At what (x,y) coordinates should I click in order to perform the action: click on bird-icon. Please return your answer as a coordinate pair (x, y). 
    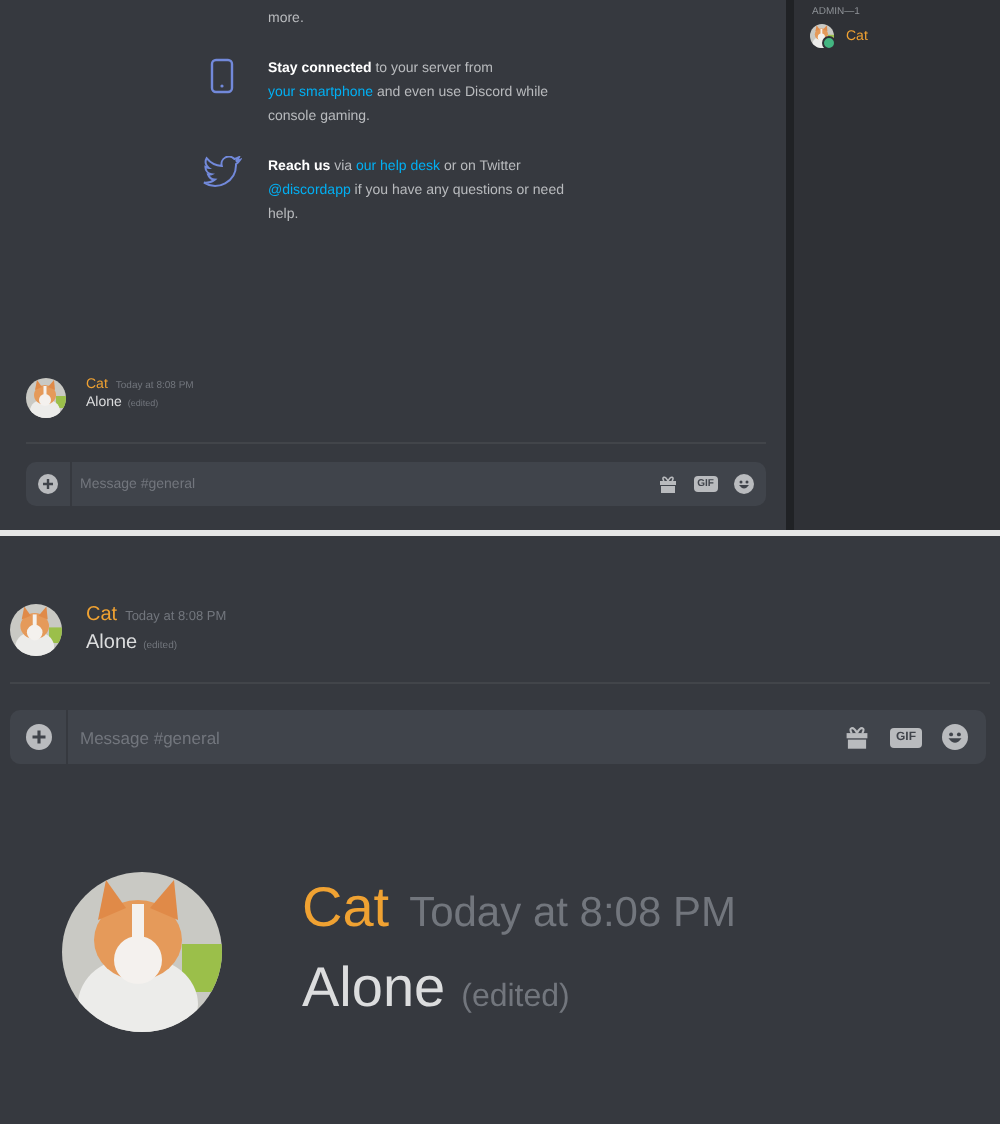
    Looking at the image, I should click on (222, 172).